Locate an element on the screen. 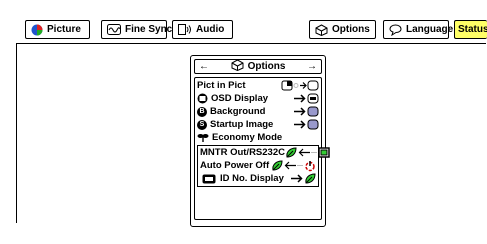 This screenshot has width=487, height=244. tab-options: Options is located at coordinates (342, 29).